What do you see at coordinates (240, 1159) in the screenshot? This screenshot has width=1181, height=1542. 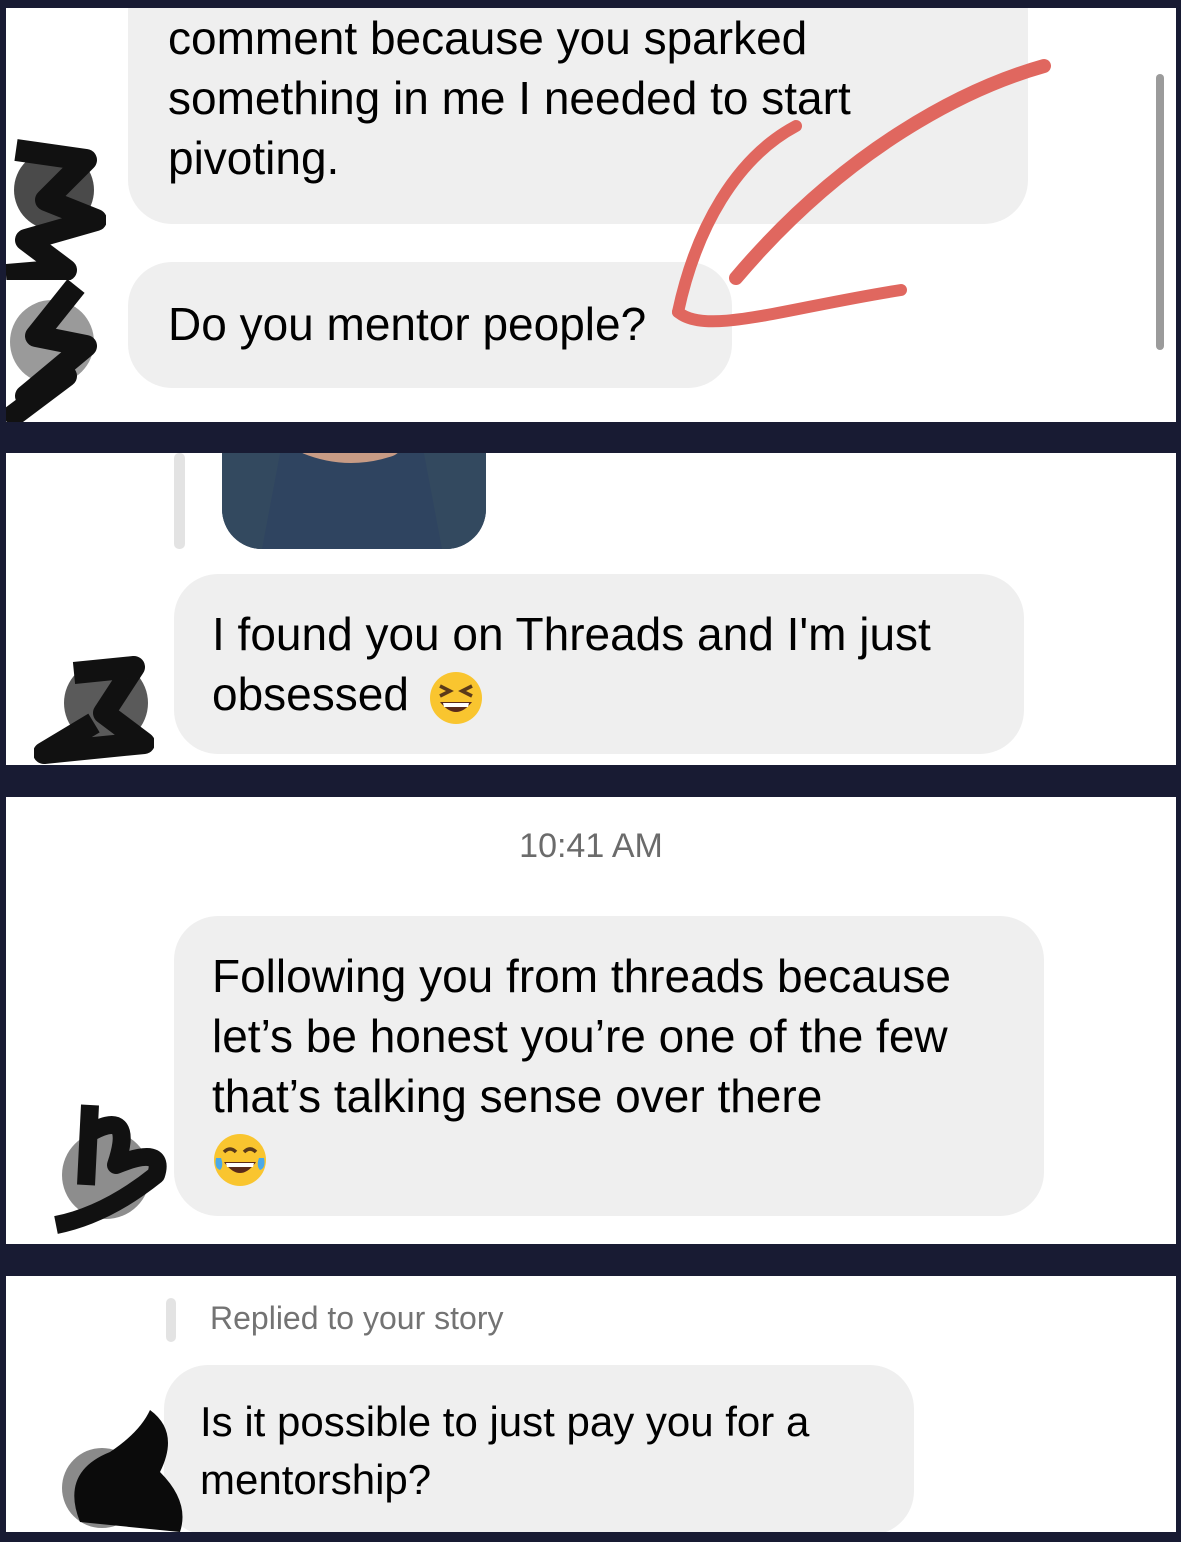 I see `face-with-tears-of-joy-icon` at bounding box center [240, 1159].